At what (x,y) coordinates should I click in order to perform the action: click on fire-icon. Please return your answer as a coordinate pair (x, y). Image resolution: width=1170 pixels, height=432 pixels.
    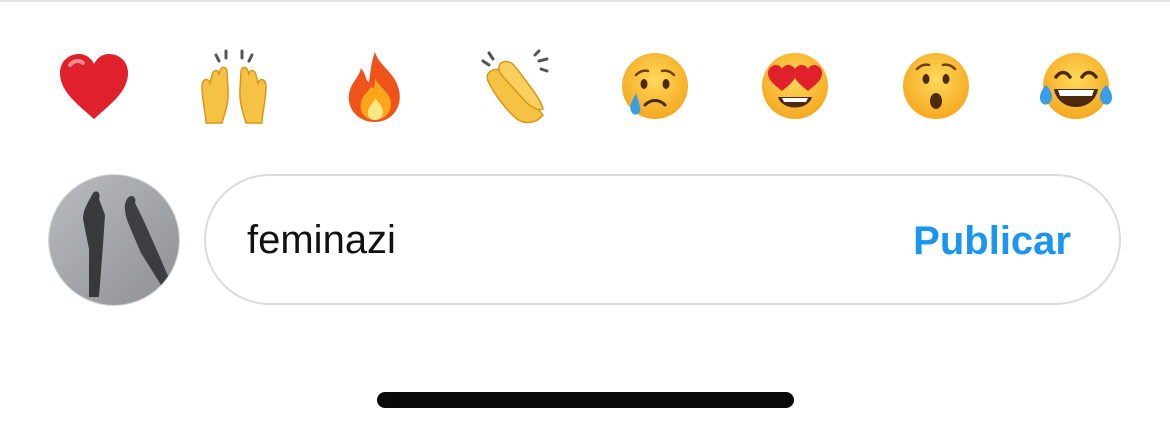
    Looking at the image, I should click on (374, 87).